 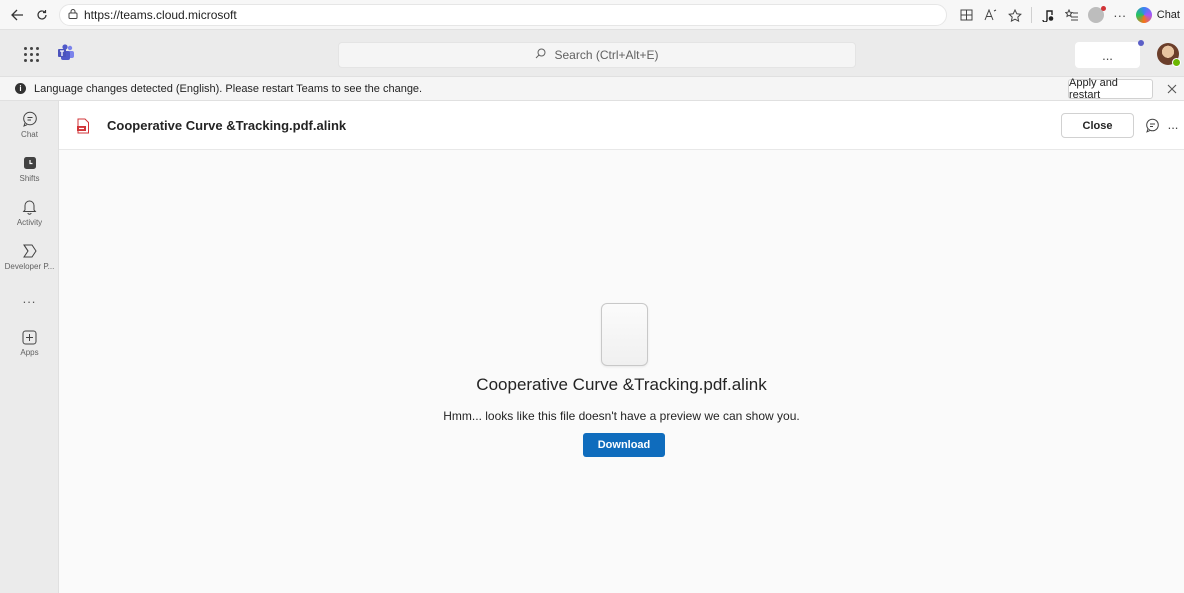 What do you see at coordinates (624, 445) in the screenshot?
I see `download-button: Download` at bounding box center [624, 445].